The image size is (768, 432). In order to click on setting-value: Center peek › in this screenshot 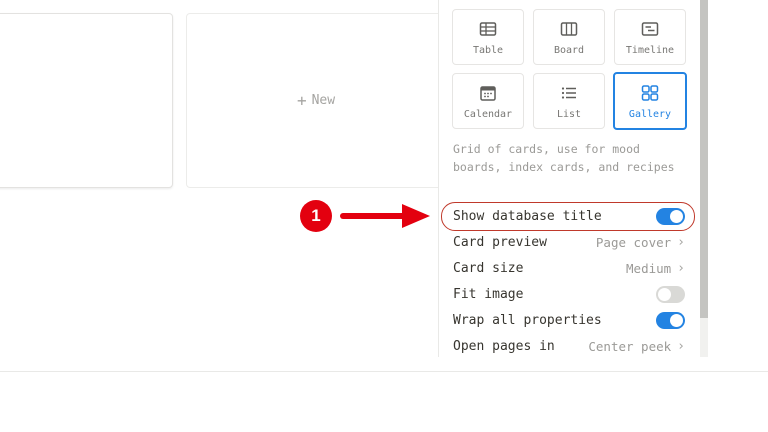, I will do `click(636, 346)`.